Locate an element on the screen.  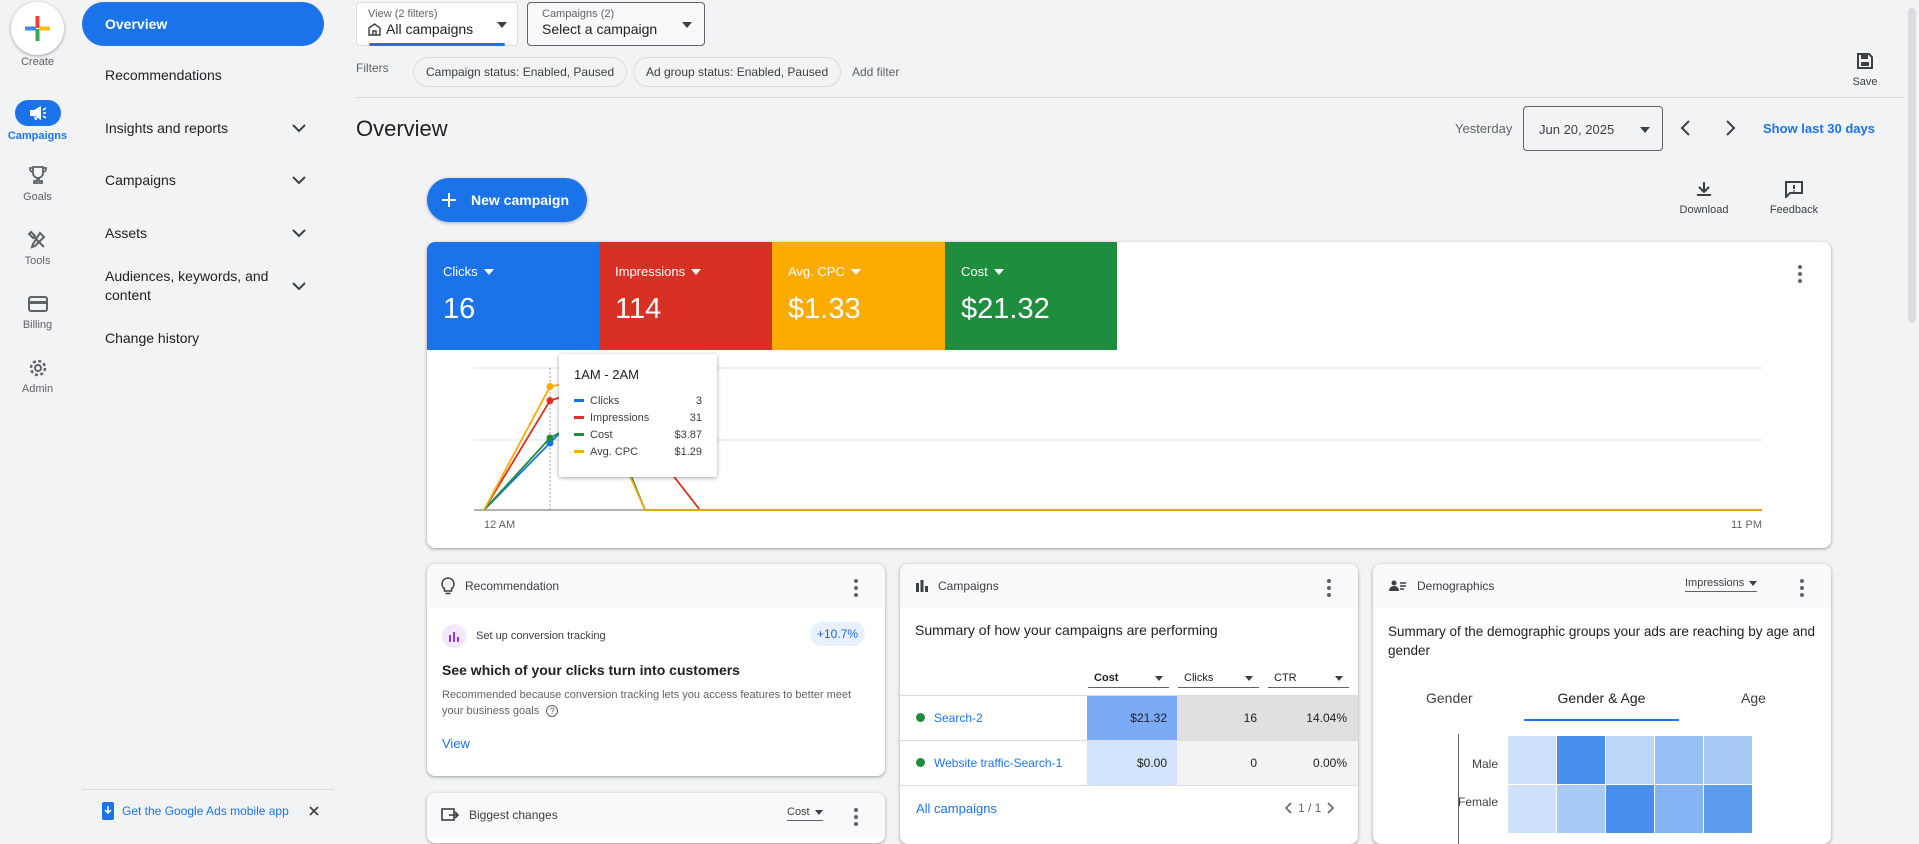
close-icon is located at coordinates (314, 811).